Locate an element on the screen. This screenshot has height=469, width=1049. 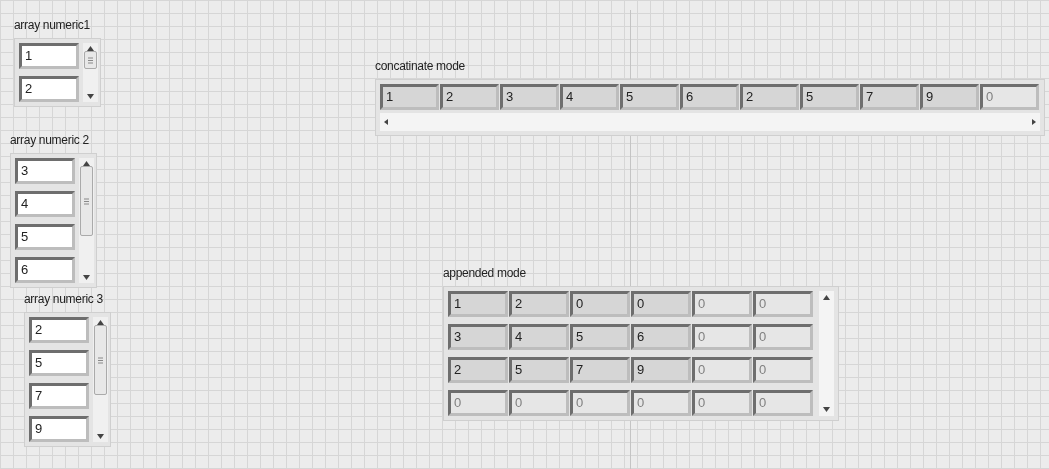
numeric-input: 1 is located at coordinates (49, 56).